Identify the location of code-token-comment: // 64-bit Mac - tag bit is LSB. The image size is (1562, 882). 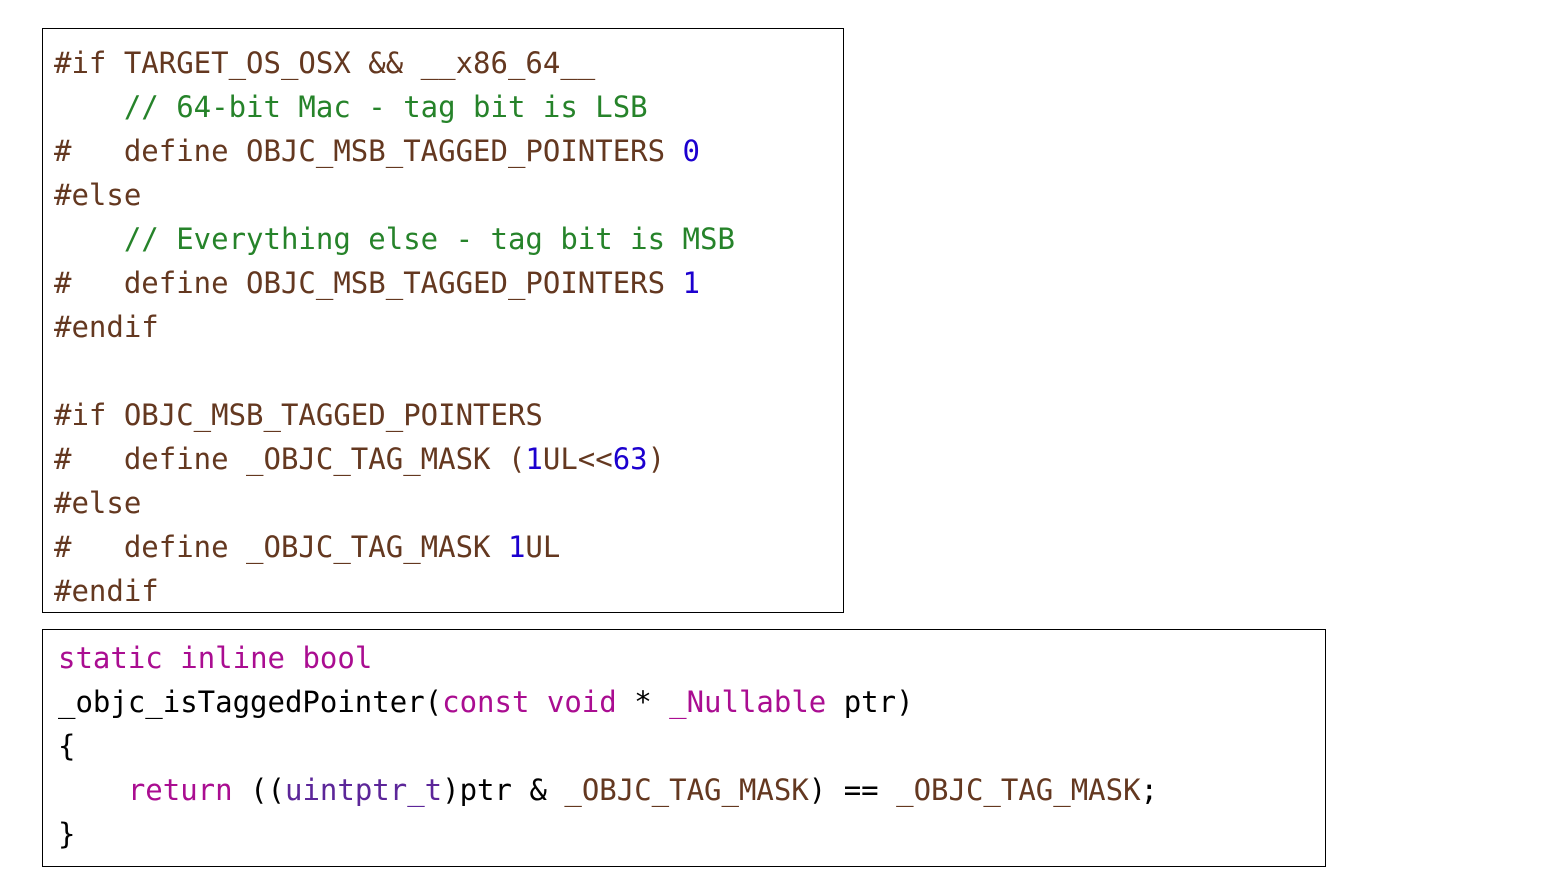
(351, 107).